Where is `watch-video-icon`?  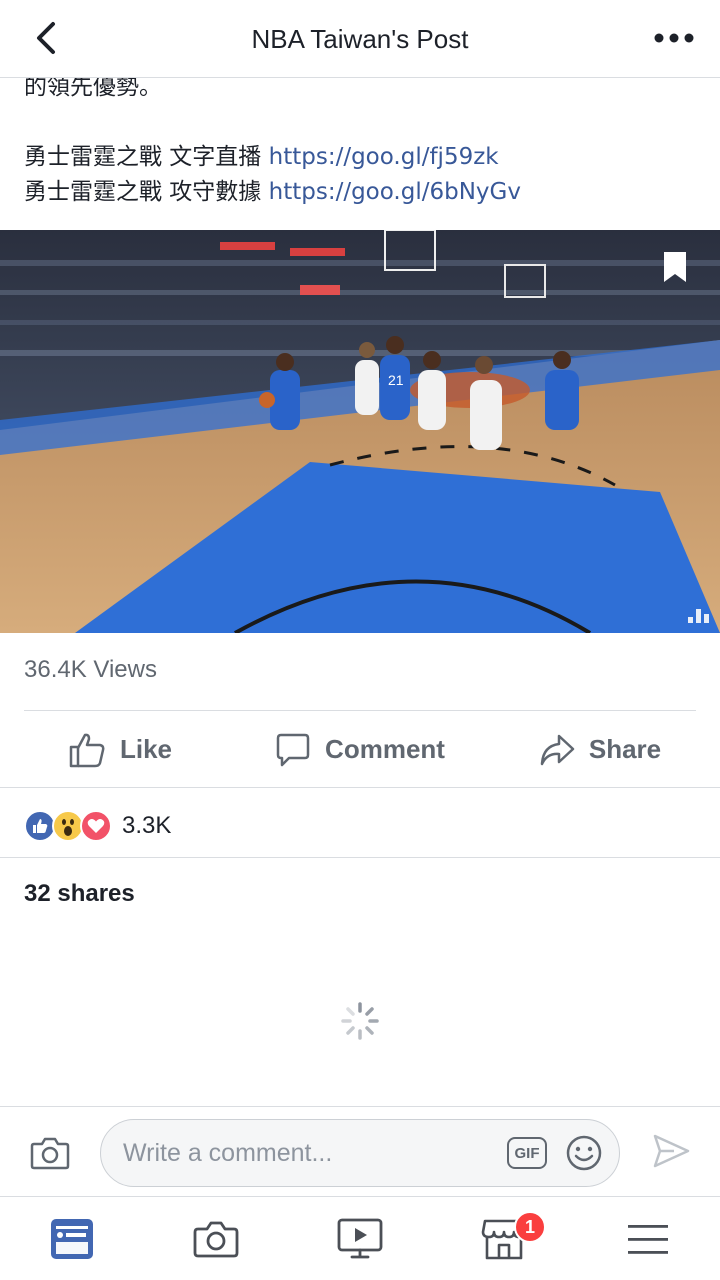 watch-video-icon is located at coordinates (360, 1238).